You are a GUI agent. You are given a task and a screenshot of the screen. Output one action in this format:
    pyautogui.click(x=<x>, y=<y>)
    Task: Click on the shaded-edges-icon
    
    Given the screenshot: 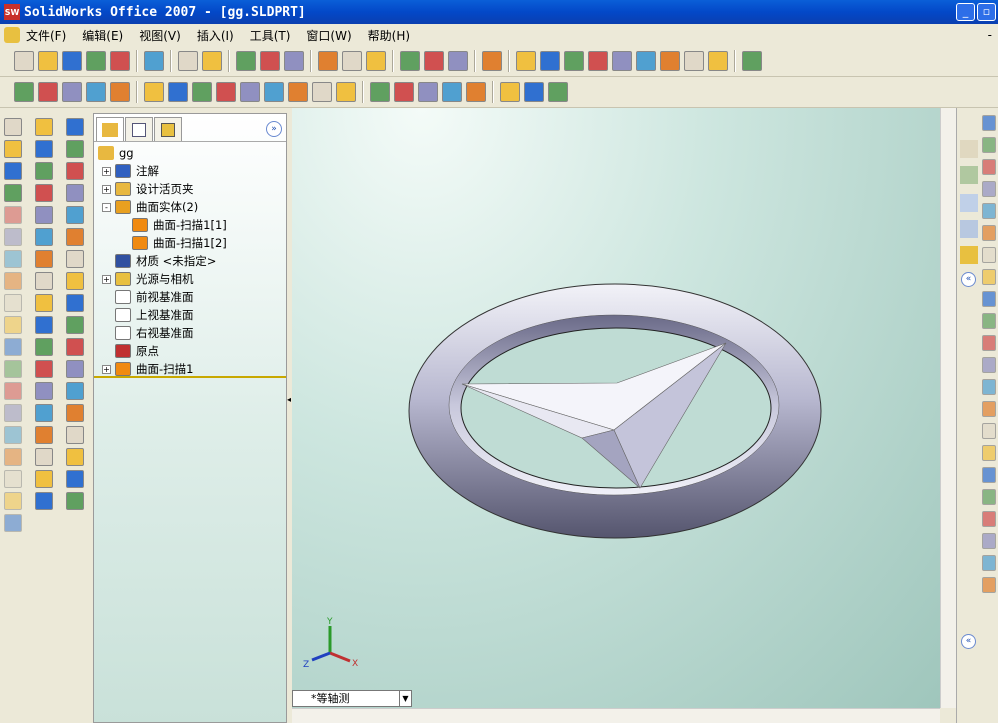 What is the action you would take?
    pyautogui.click(x=452, y=92)
    